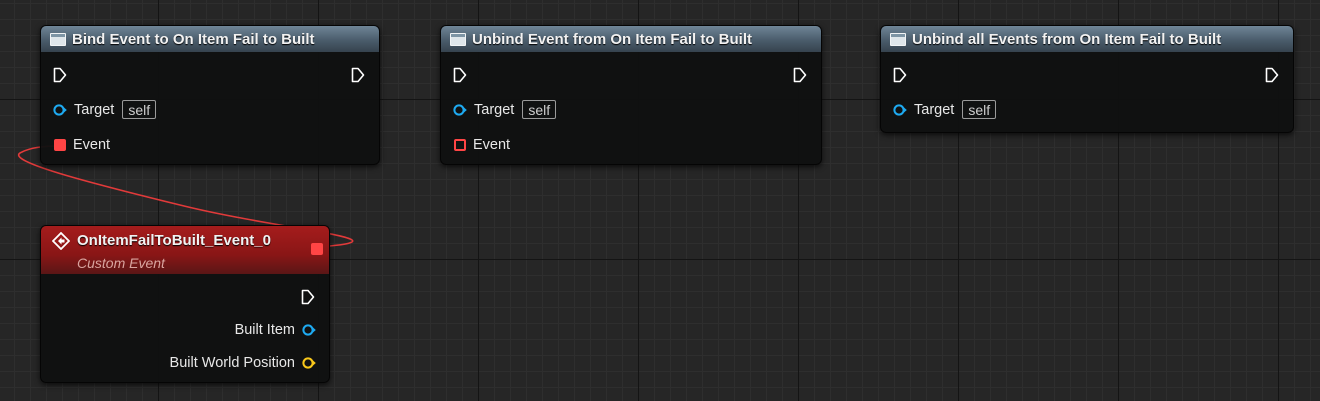 The width and height of the screenshot is (1320, 401). What do you see at coordinates (612, 39) in the screenshot?
I see `unbind-event-title: Unbind Event from On Item Fail to Built` at bounding box center [612, 39].